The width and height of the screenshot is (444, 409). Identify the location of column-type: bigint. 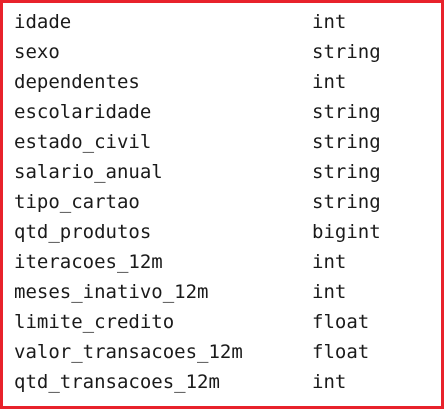
(346, 232).